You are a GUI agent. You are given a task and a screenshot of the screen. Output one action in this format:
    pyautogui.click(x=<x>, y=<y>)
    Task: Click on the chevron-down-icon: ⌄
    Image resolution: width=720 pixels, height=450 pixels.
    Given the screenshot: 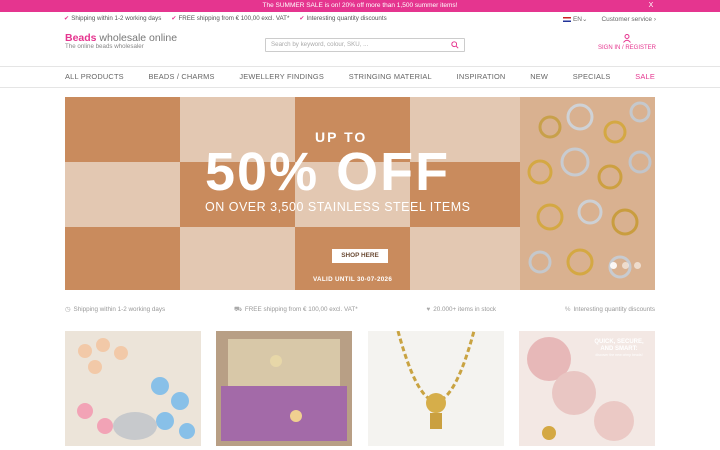 What is the action you would take?
    pyautogui.click(x=584, y=19)
    